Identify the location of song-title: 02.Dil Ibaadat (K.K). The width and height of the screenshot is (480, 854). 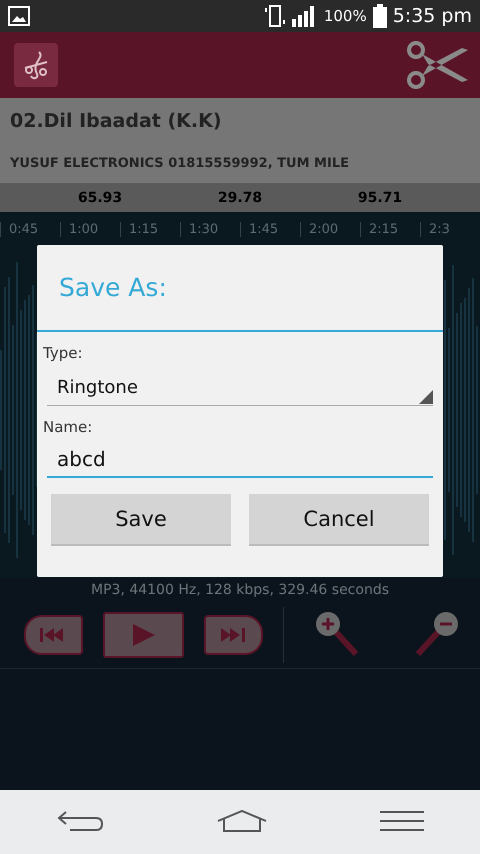
(116, 121).